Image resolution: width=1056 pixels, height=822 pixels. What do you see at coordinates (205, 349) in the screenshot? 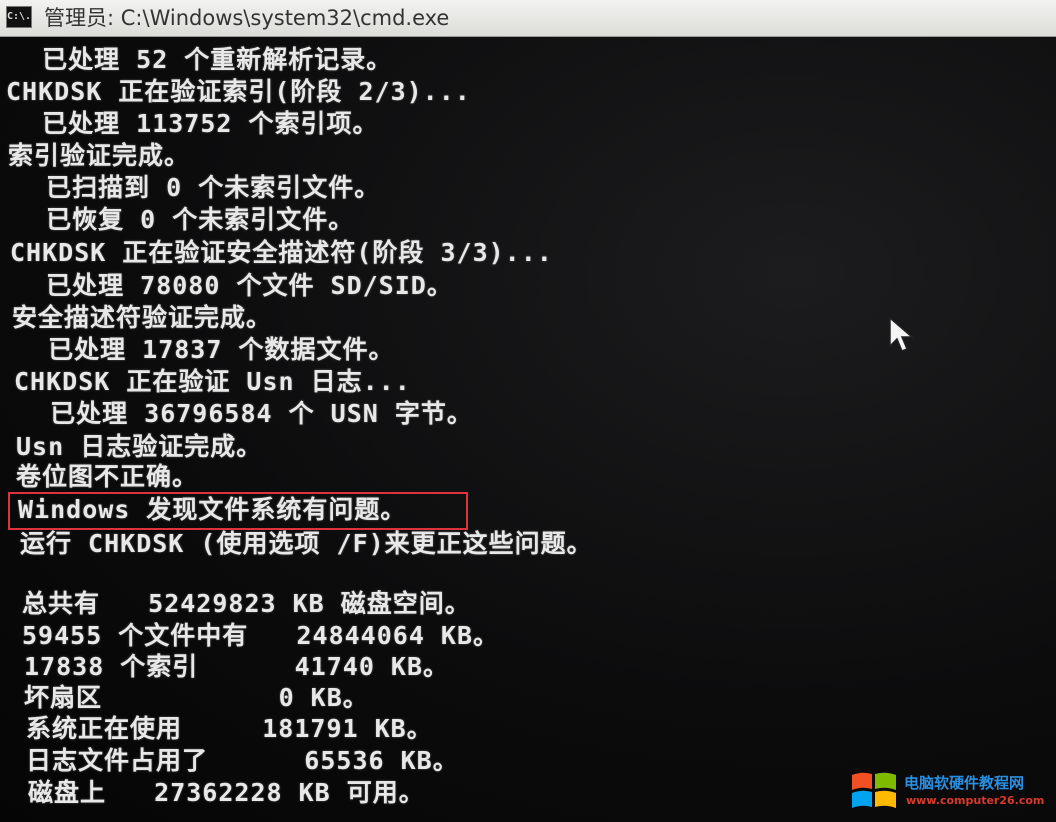
I see `console-line: 已处理 17837 个数据文件。` at bounding box center [205, 349].